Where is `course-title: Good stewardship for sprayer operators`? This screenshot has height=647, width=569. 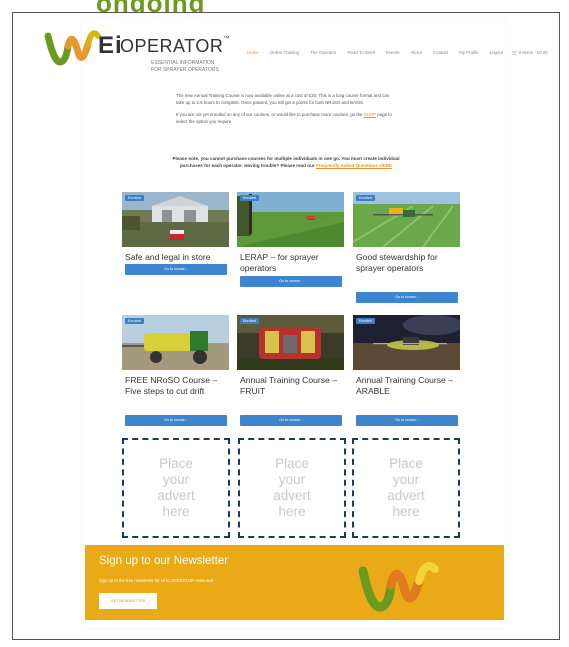
course-title: Good stewardship for sprayer operators is located at coordinates (408, 263).